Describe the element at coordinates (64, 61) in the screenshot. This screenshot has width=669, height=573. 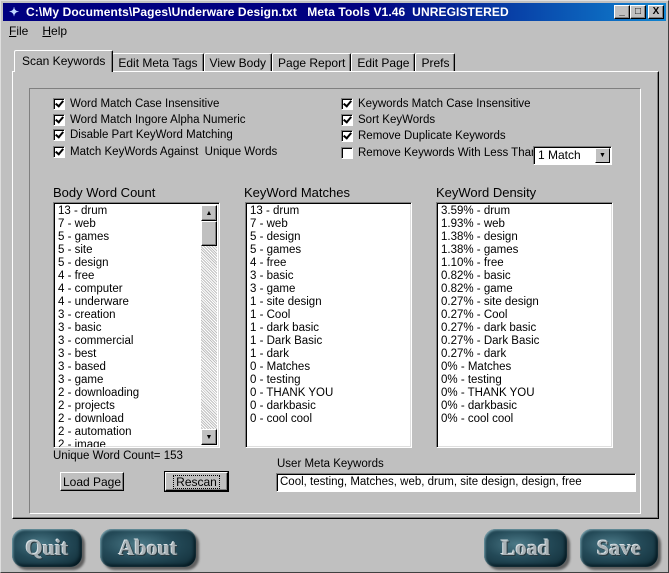
I see `tab-scan-keywords: Scan Keywords` at that location.